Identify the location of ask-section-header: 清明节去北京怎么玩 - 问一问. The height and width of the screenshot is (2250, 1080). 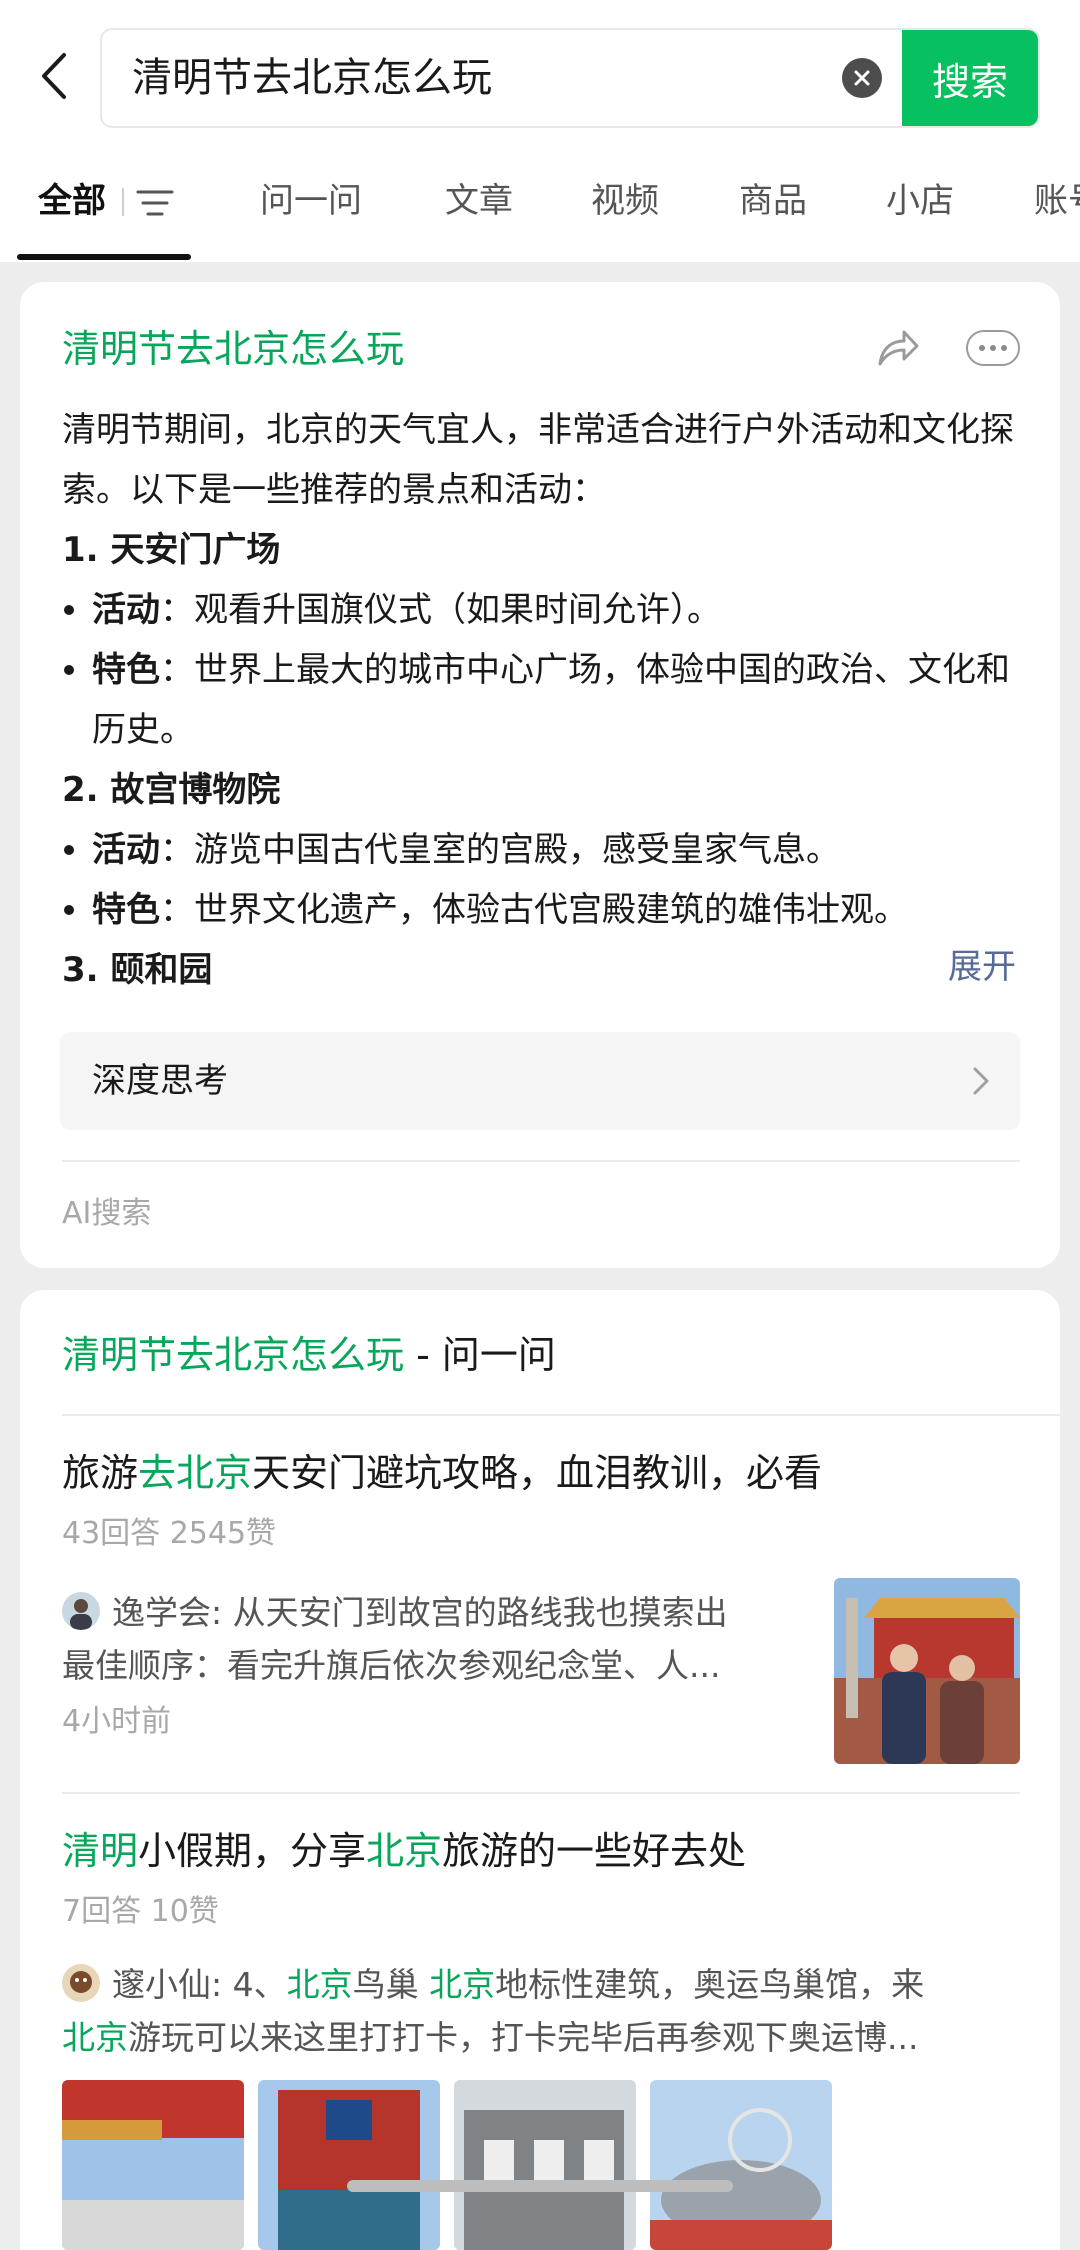
(309, 1355).